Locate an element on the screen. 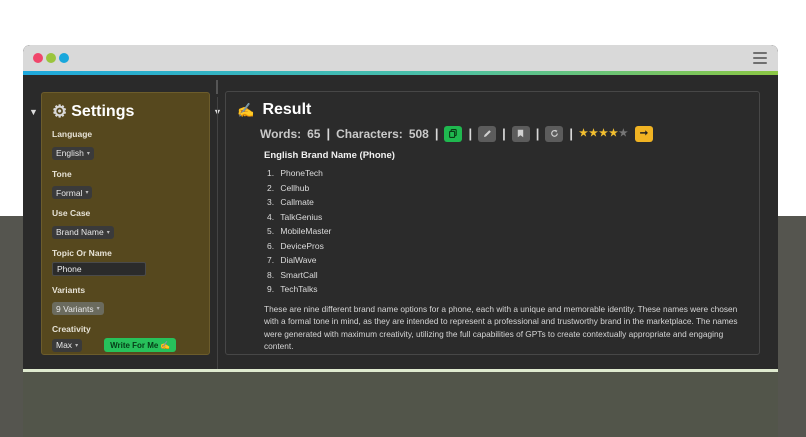  topic-label: Topic Or Name is located at coordinates (82, 252).